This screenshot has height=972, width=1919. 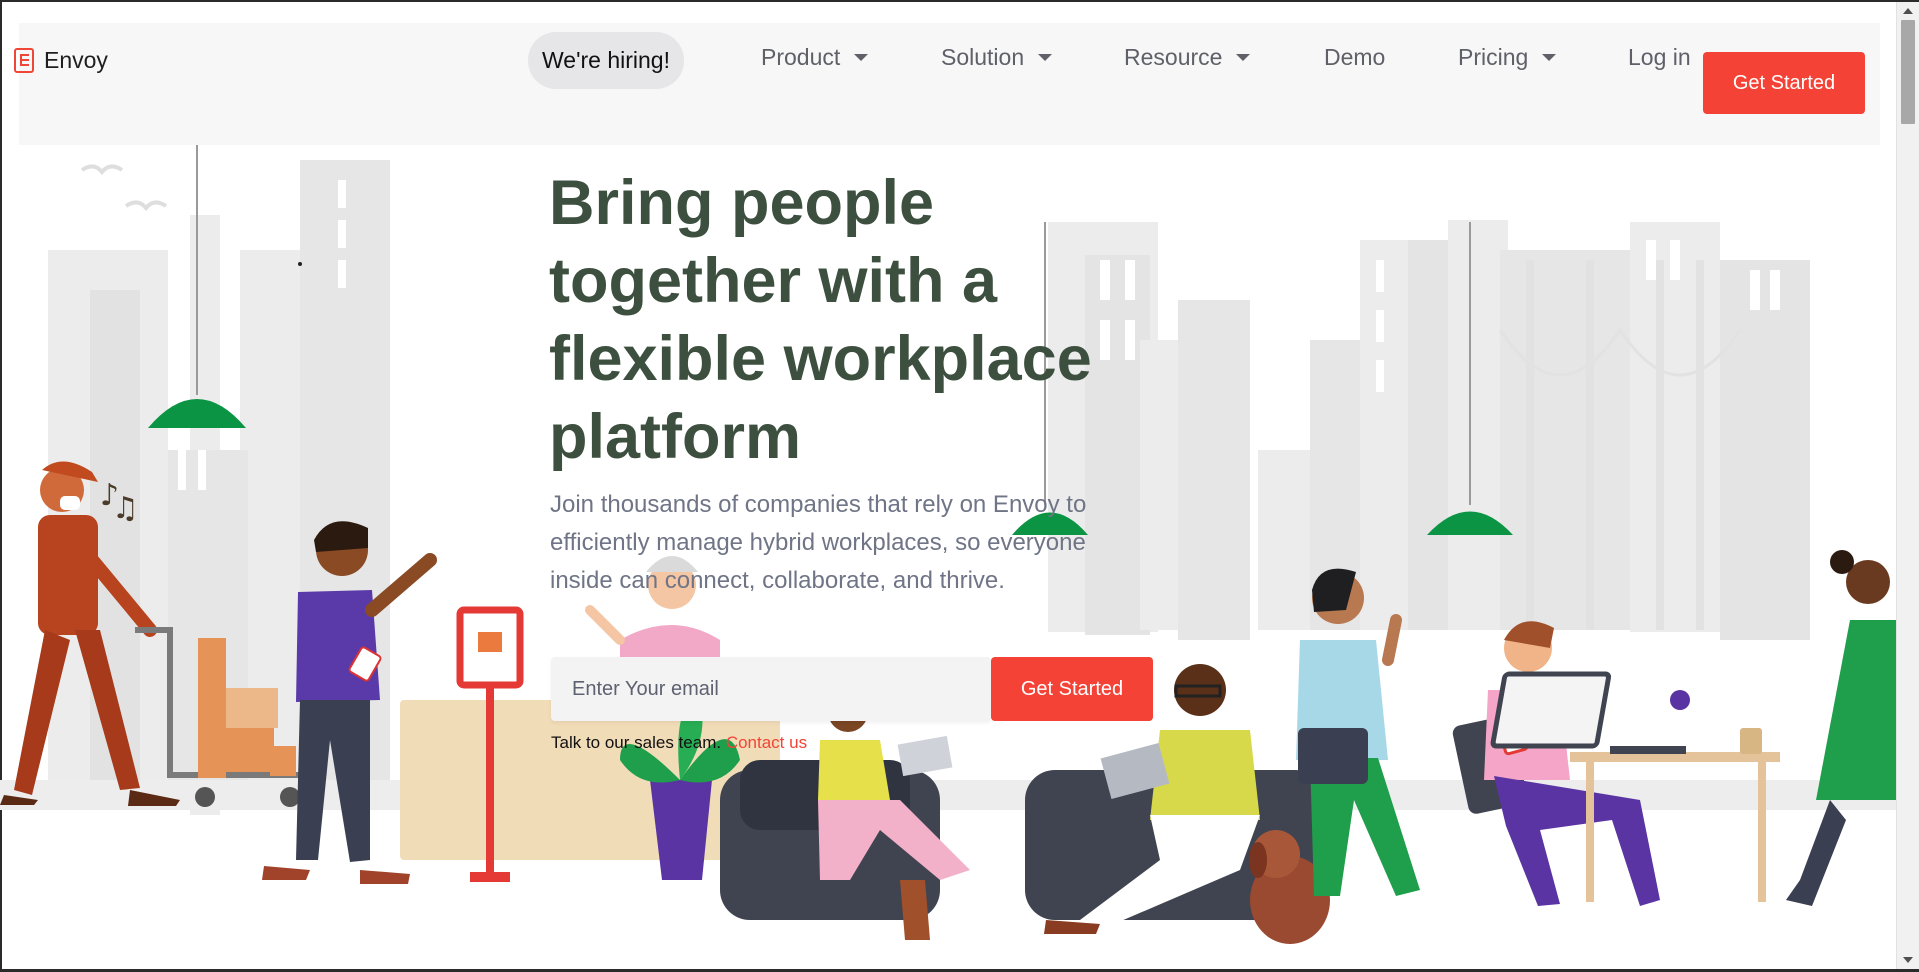 I want to click on envoy-logo-icon, so click(x=24, y=60).